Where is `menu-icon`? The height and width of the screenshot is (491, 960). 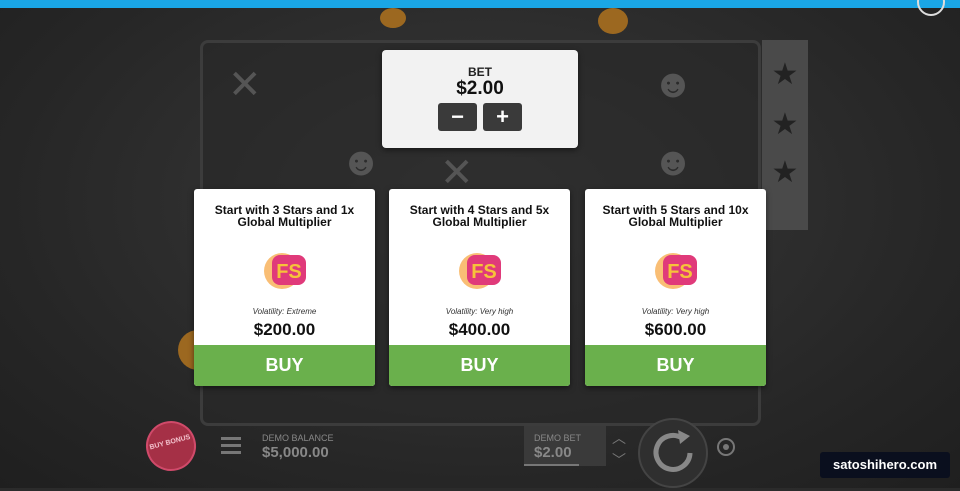
menu-icon is located at coordinates (231, 446).